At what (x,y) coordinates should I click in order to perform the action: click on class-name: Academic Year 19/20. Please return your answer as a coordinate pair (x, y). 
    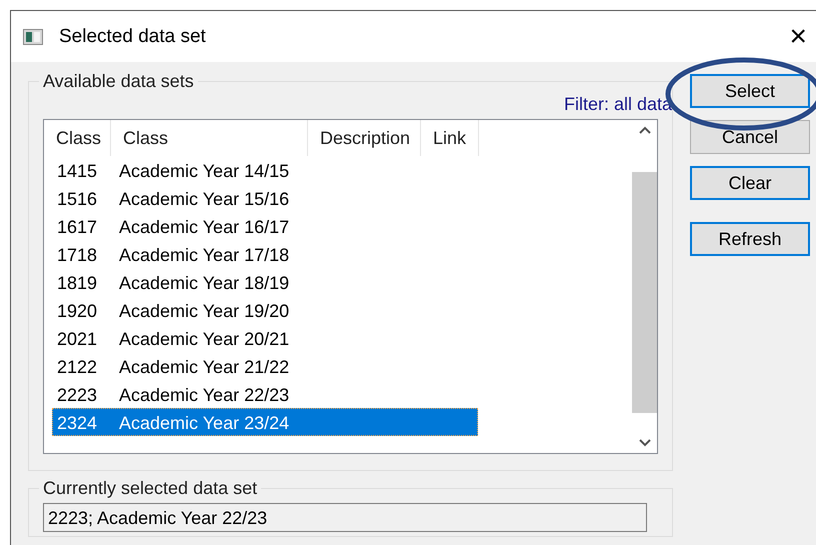
    Looking at the image, I should click on (204, 311).